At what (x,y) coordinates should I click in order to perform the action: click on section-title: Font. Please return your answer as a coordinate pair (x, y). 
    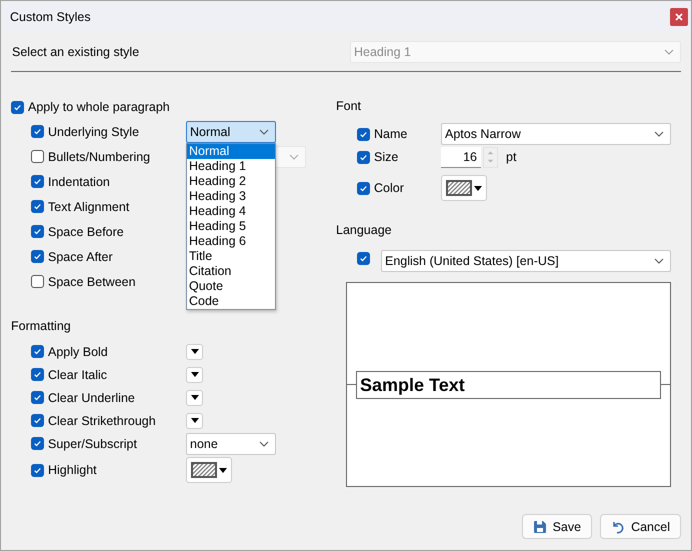
    Looking at the image, I should click on (349, 106).